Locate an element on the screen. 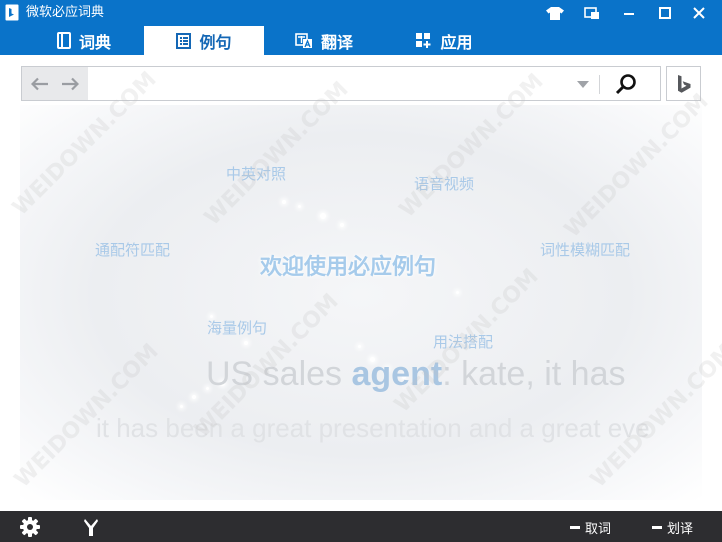 This screenshot has height=542, width=722. tab-translate: 翻译 is located at coordinates (324, 40).